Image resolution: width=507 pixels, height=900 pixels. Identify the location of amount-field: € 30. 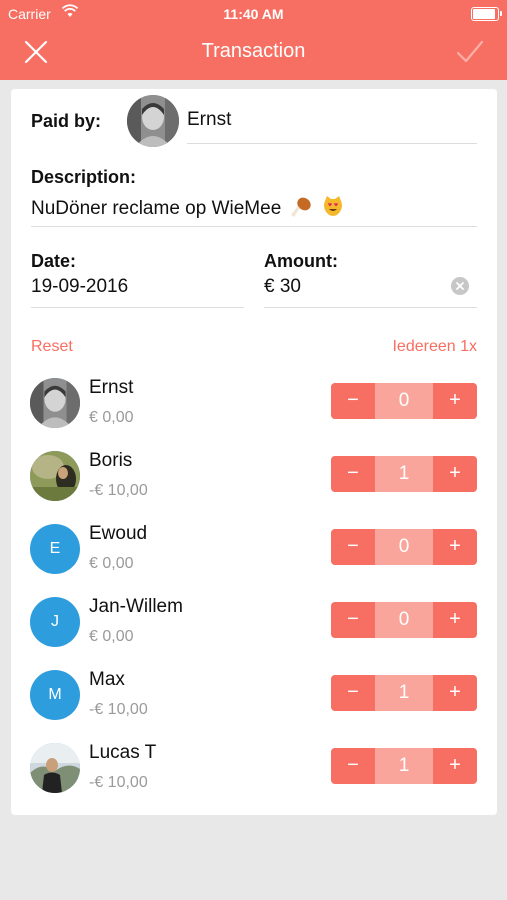
(370, 292).